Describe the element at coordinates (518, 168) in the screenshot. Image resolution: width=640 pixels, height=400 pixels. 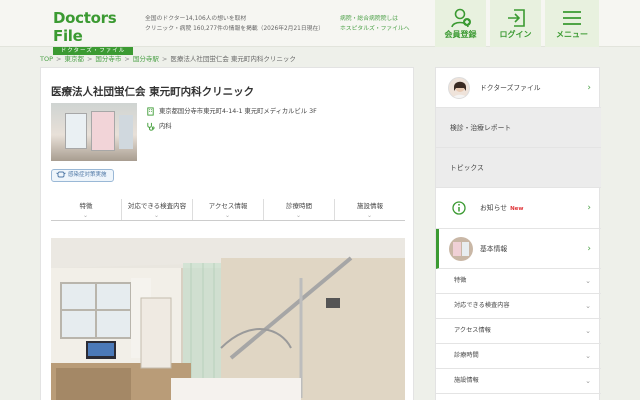
I see `sidebar-item-topics: トピックス` at that location.